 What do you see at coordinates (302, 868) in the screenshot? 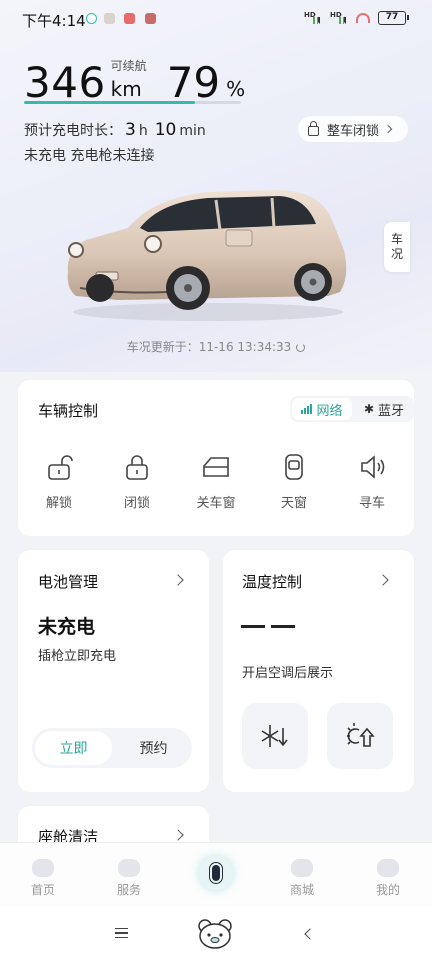
I see `mall-icon` at bounding box center [302, 868].